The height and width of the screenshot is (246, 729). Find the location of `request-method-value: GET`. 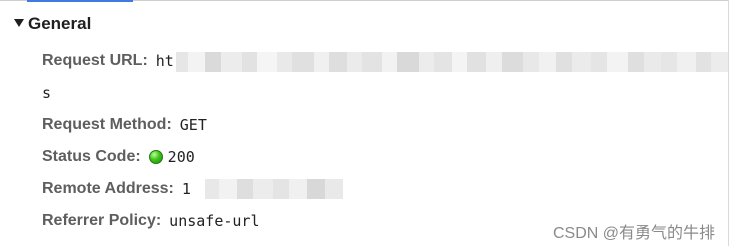

request-method-value: GET is located at coordinates (193, 125).